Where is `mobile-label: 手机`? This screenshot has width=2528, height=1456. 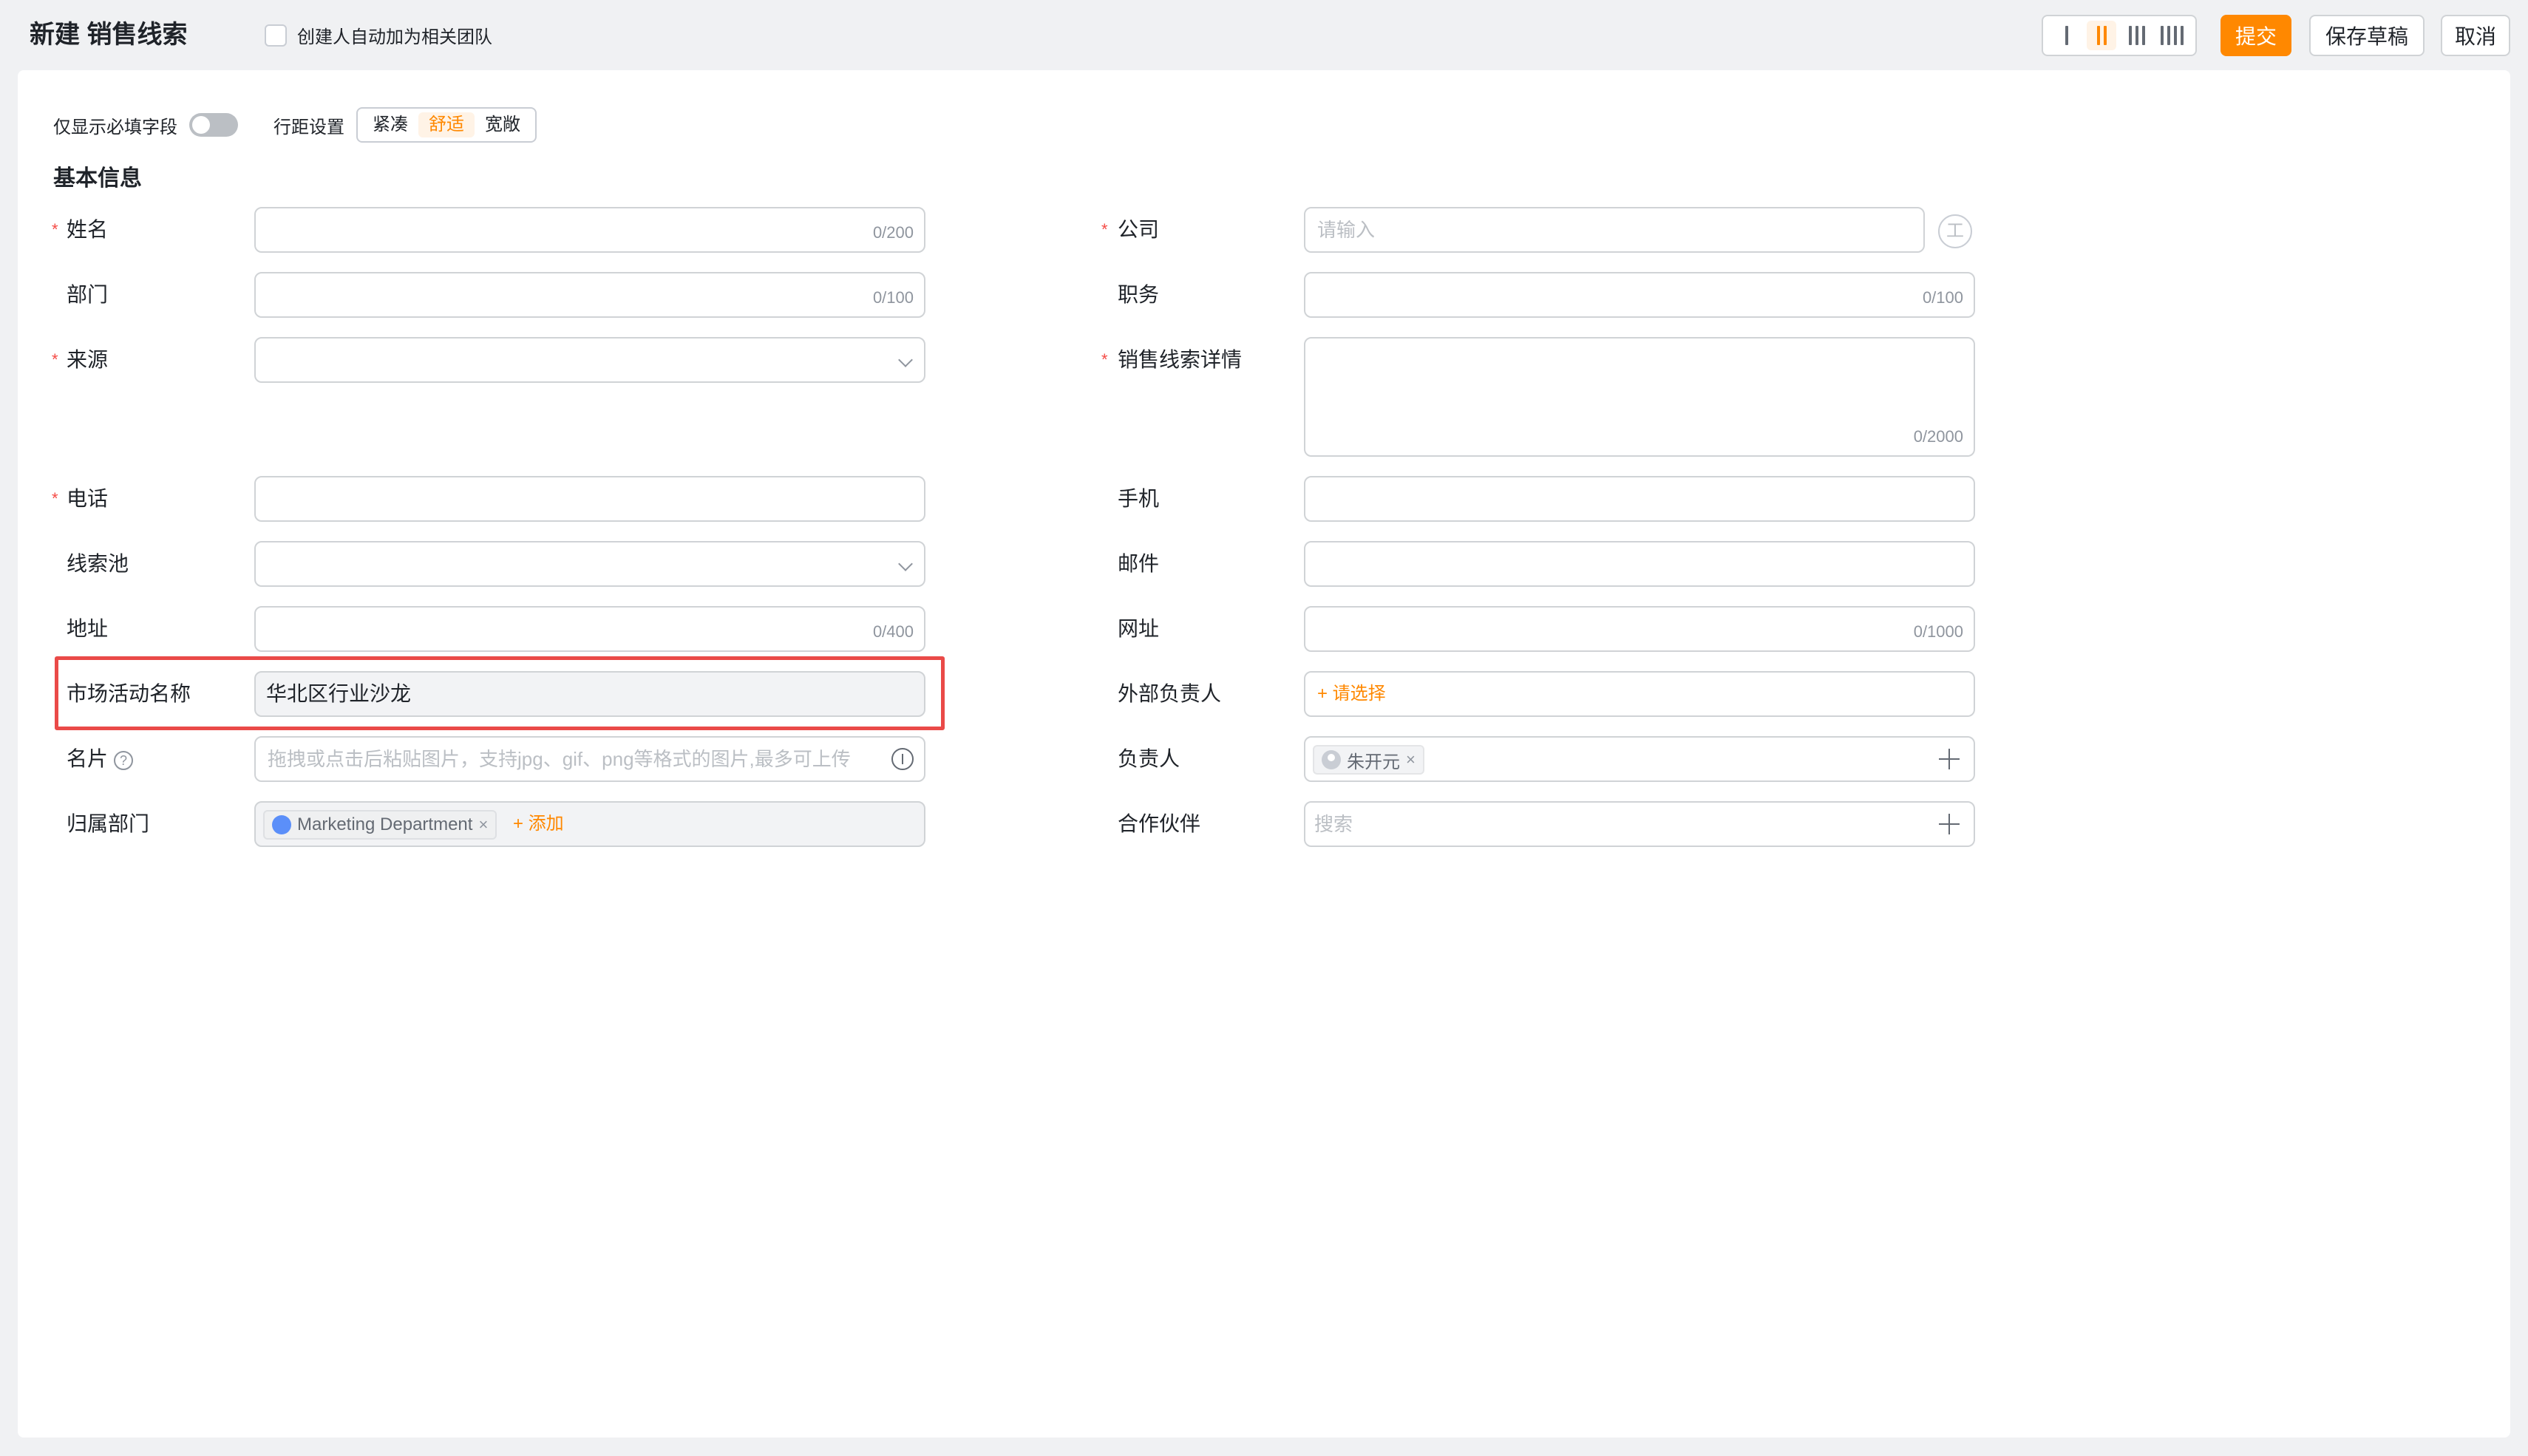
mobile-label: 手机 is located at coordinates (1139, 498).